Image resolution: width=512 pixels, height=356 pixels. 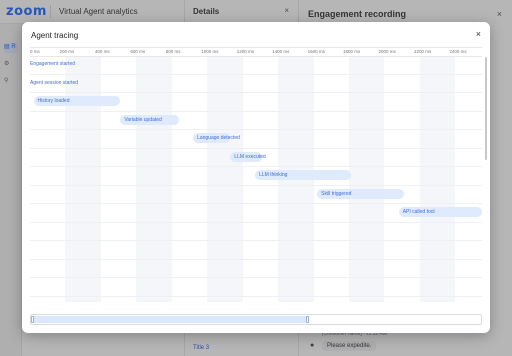 I want to click on trace-event-bar: Variable updated, so click(x=149, y=119).